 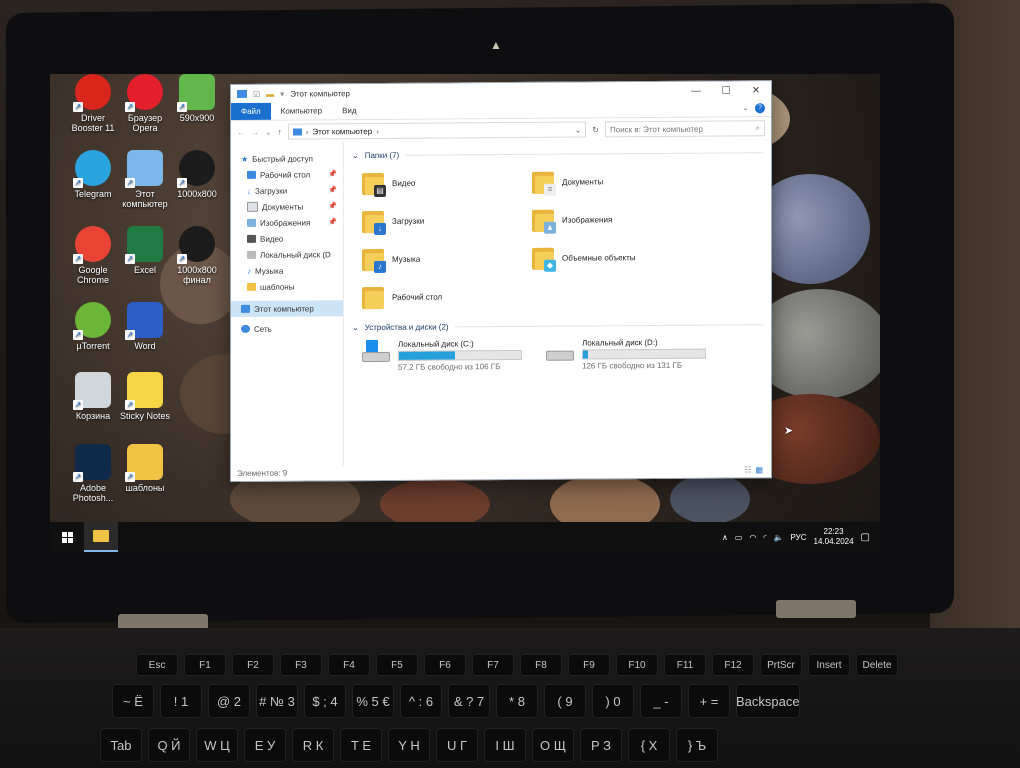 I want to click on keyboard-key: % 5 €, so click(x=373, y=701).